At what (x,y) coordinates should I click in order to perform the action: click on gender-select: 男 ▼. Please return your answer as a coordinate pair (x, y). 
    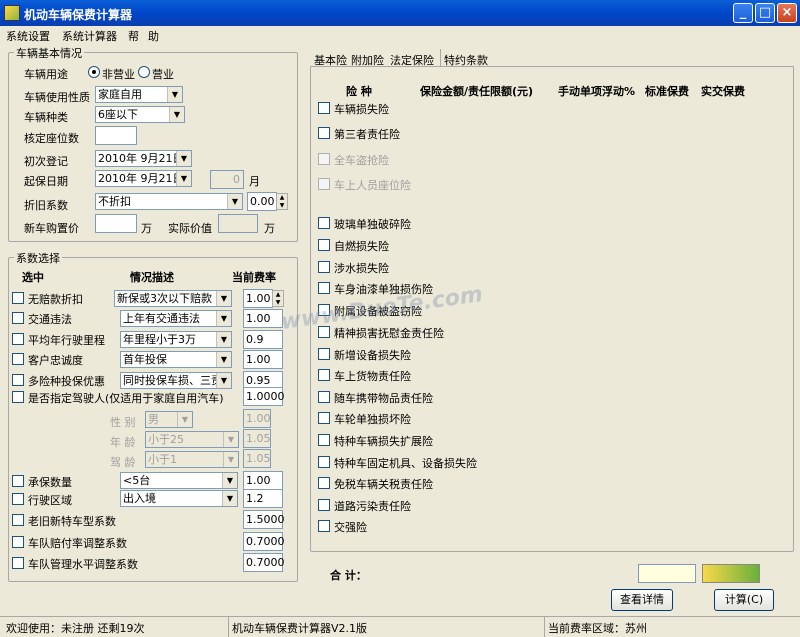
    Looking at the image, I should click on (169, 419).